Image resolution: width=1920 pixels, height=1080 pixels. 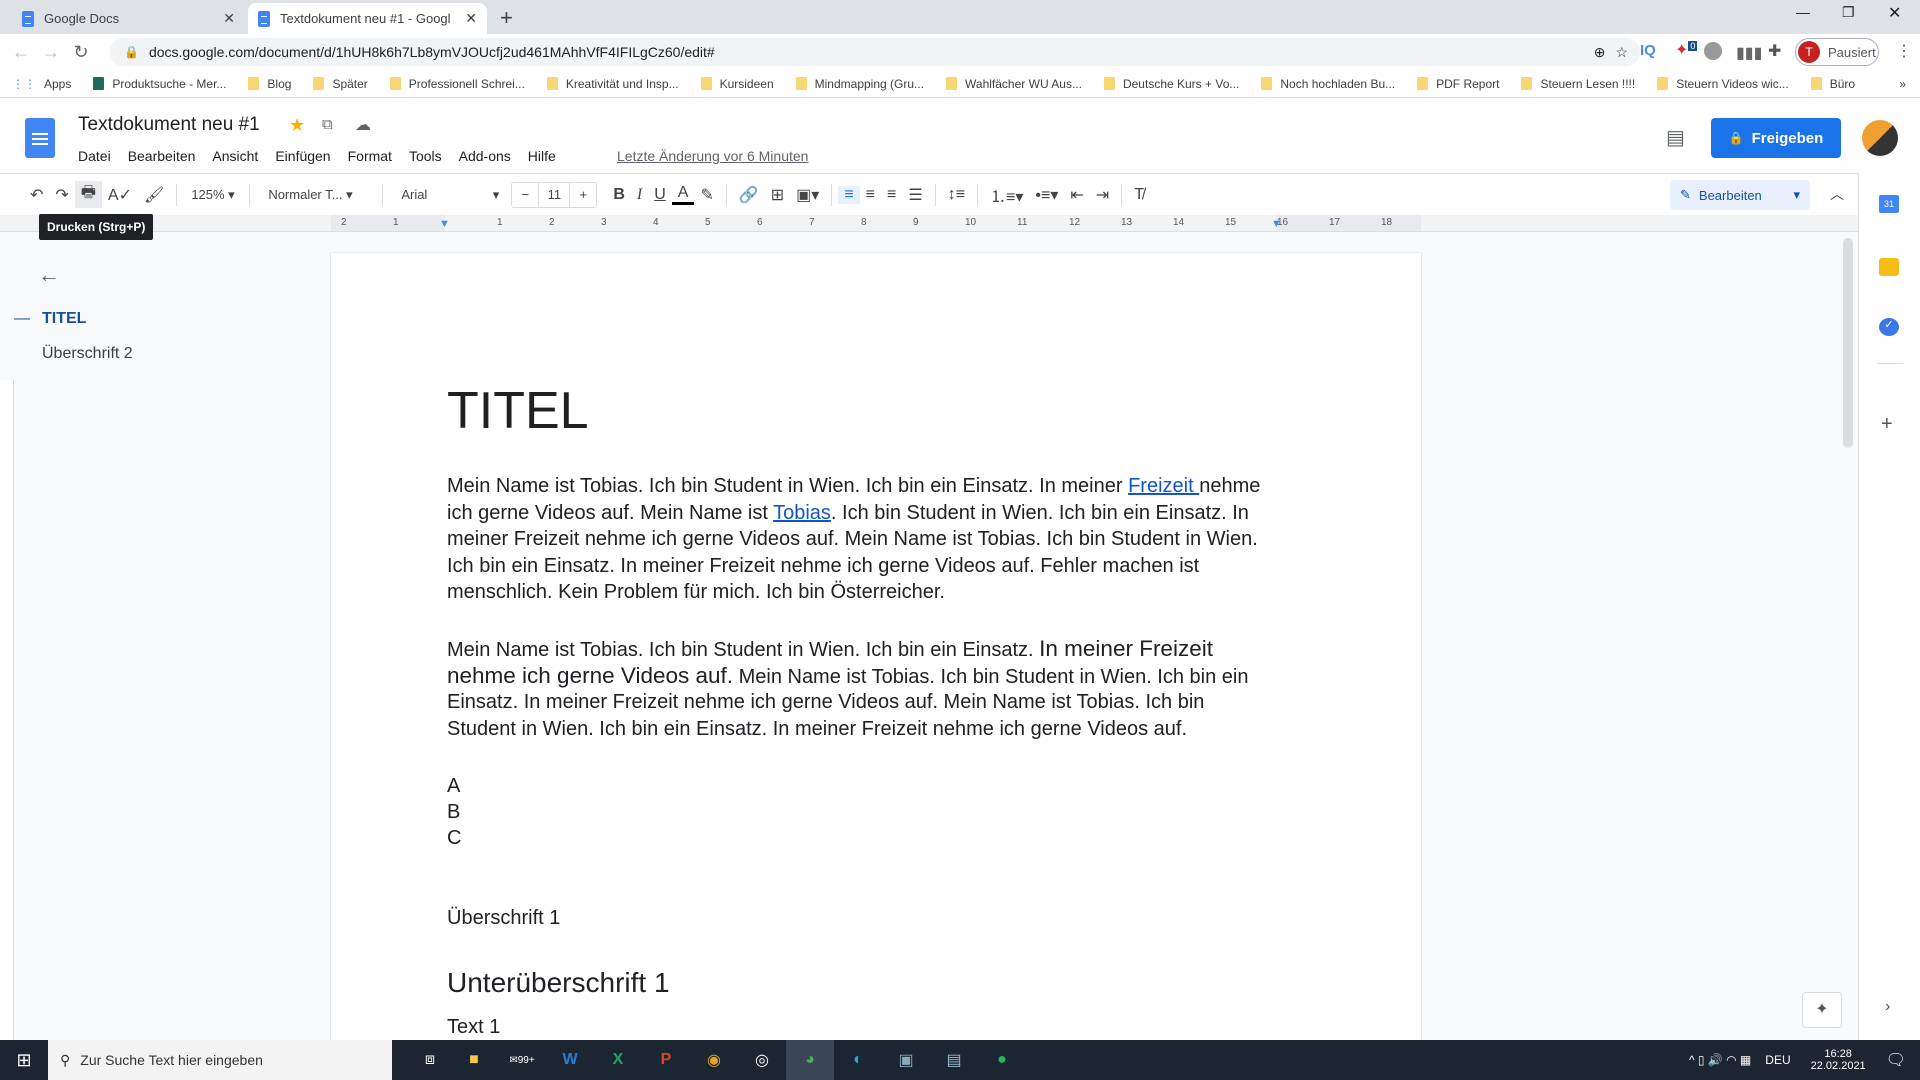 I want to click on close-window-button: ✕, so click(x=1894, y=13).